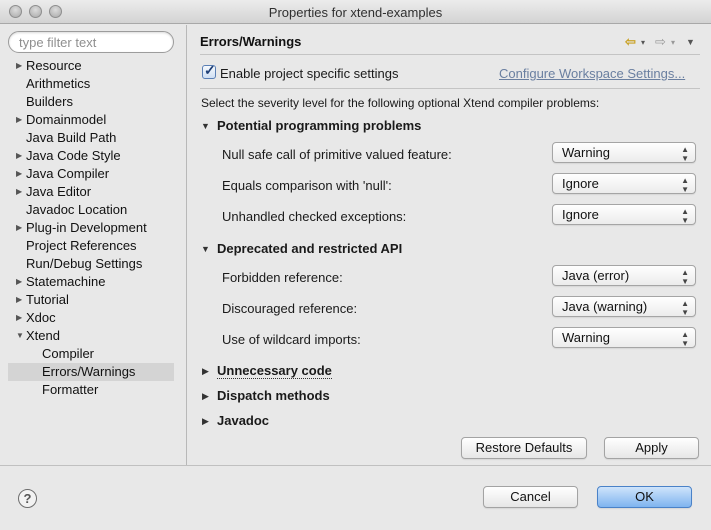  What do you see at coordinates (91, 102) in the screenshot?
I see `tree-item: Builders` at bounding box center [91, 102].